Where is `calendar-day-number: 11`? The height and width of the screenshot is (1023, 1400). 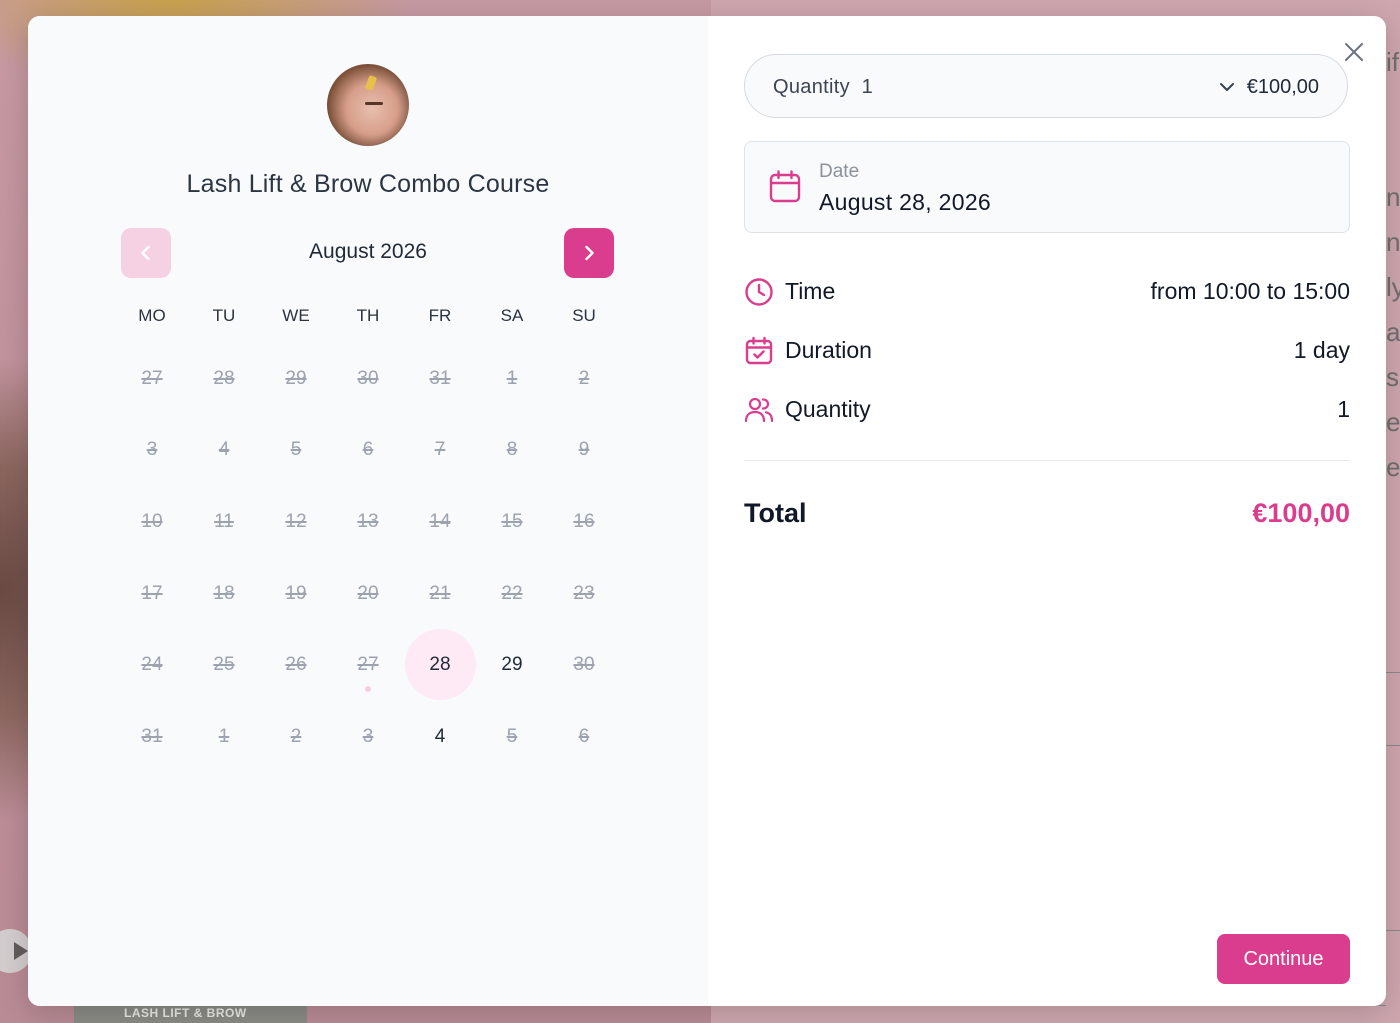 calendar-day-number: 11 is located at coordinates (224, 521).